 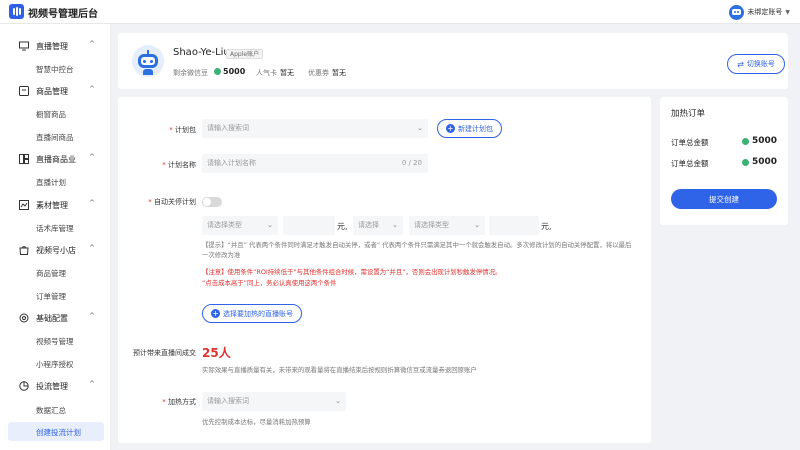 I want to click on grid-icon, so click(x=24, y=159).